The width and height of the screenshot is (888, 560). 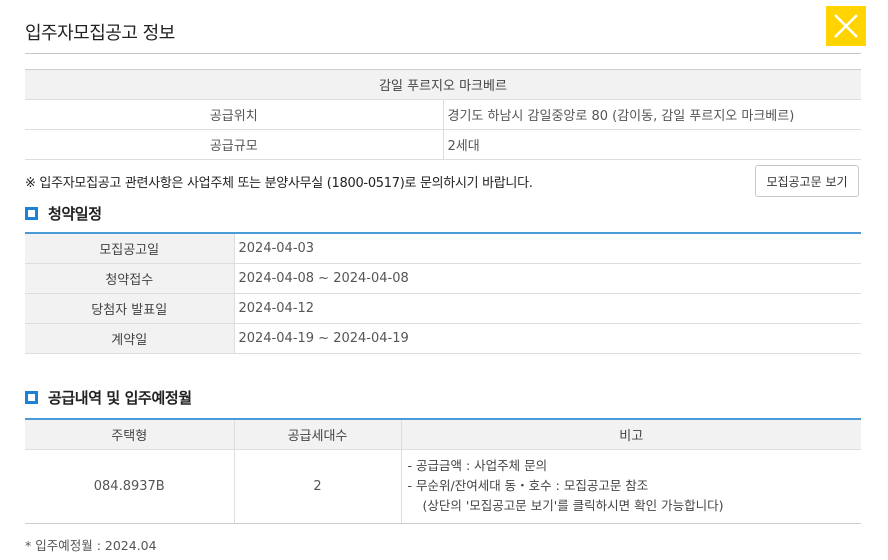 I want to click on table-row: 계약일 2024-04-19 ~ 2024-04-19, so click(x=443, y=338).